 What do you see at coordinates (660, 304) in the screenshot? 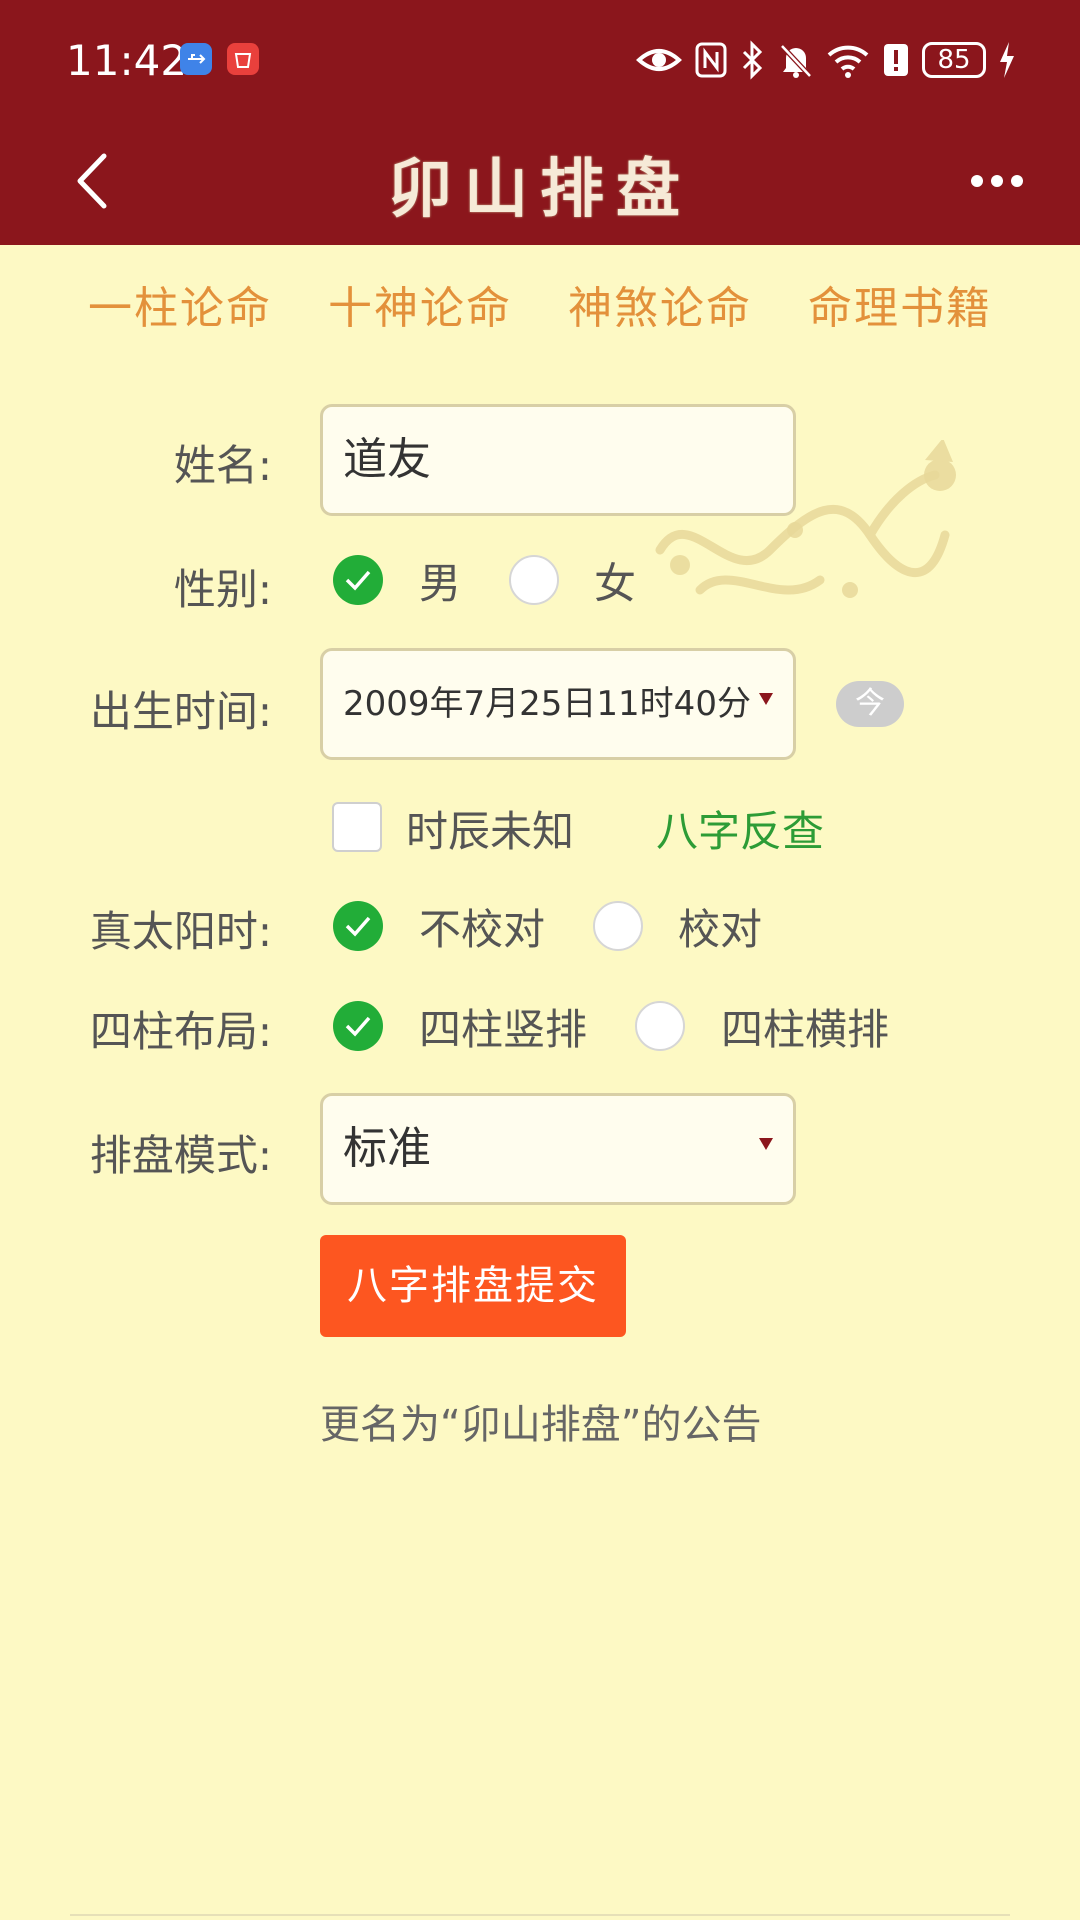
I see `nav-shensha: 神煞论命` at bounding box center [660, 304].